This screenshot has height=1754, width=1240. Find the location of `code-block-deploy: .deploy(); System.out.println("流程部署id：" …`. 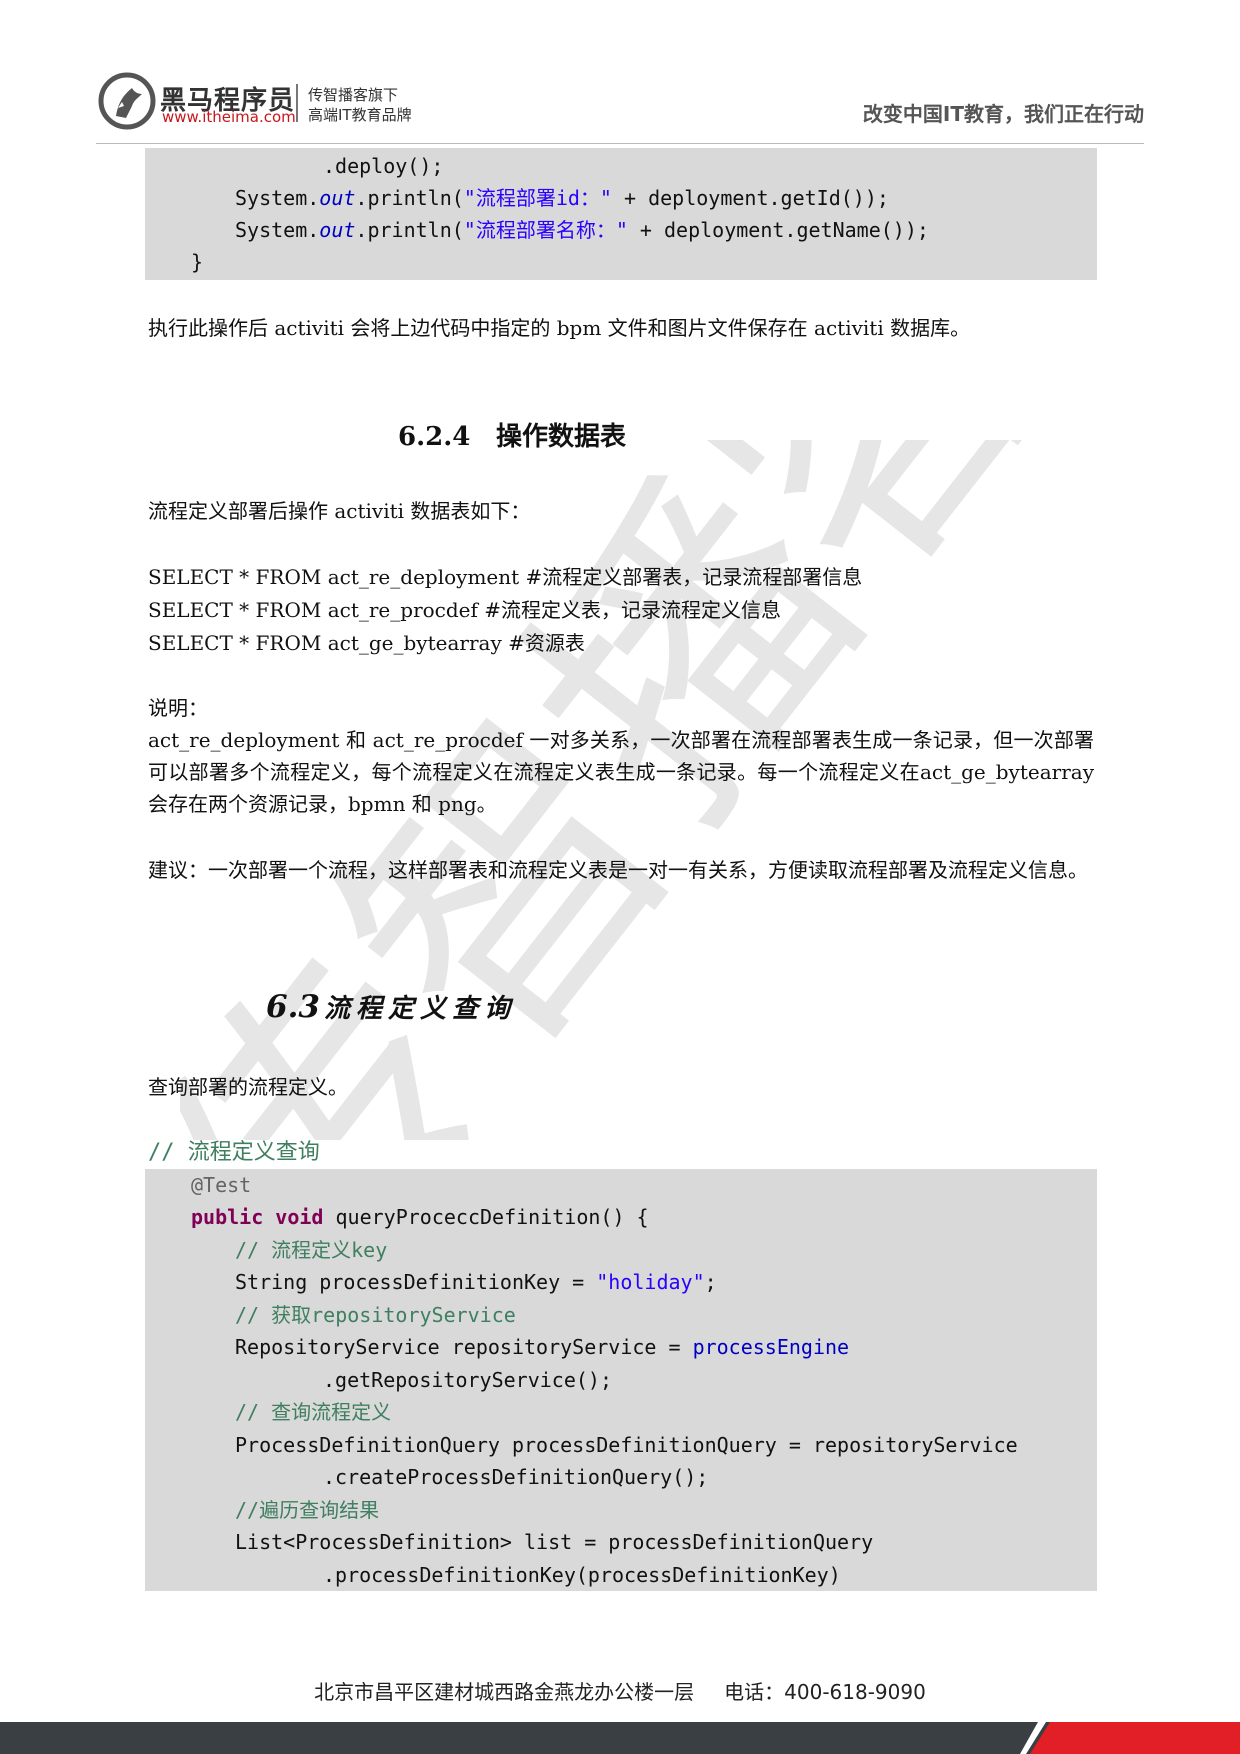

code-block-deploy: .deploy(); System.out.println("流程部署id：" … is located at coordinates (621, 214).